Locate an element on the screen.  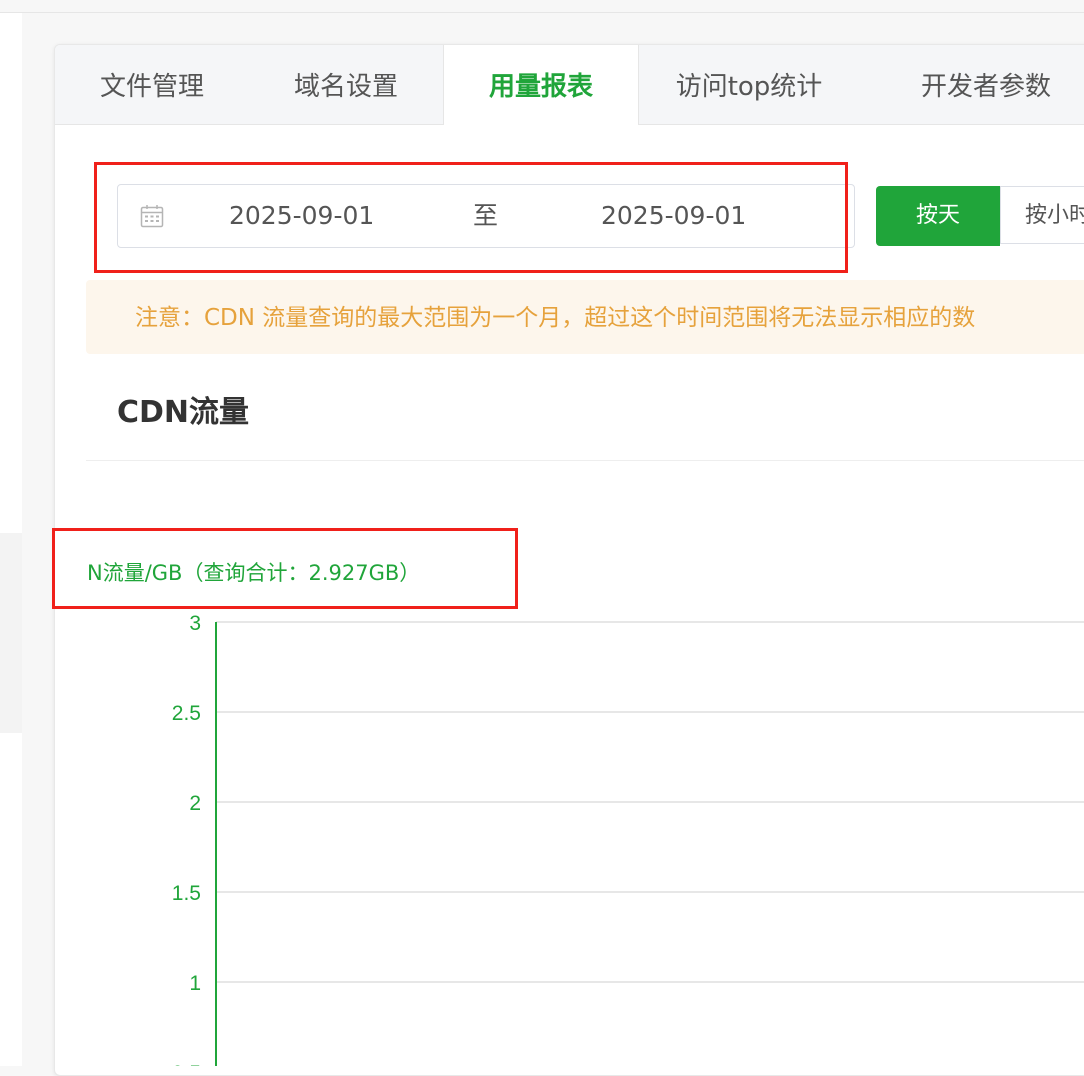
tab-usage-report: 用量报表 is located at coordinates (541, 85).